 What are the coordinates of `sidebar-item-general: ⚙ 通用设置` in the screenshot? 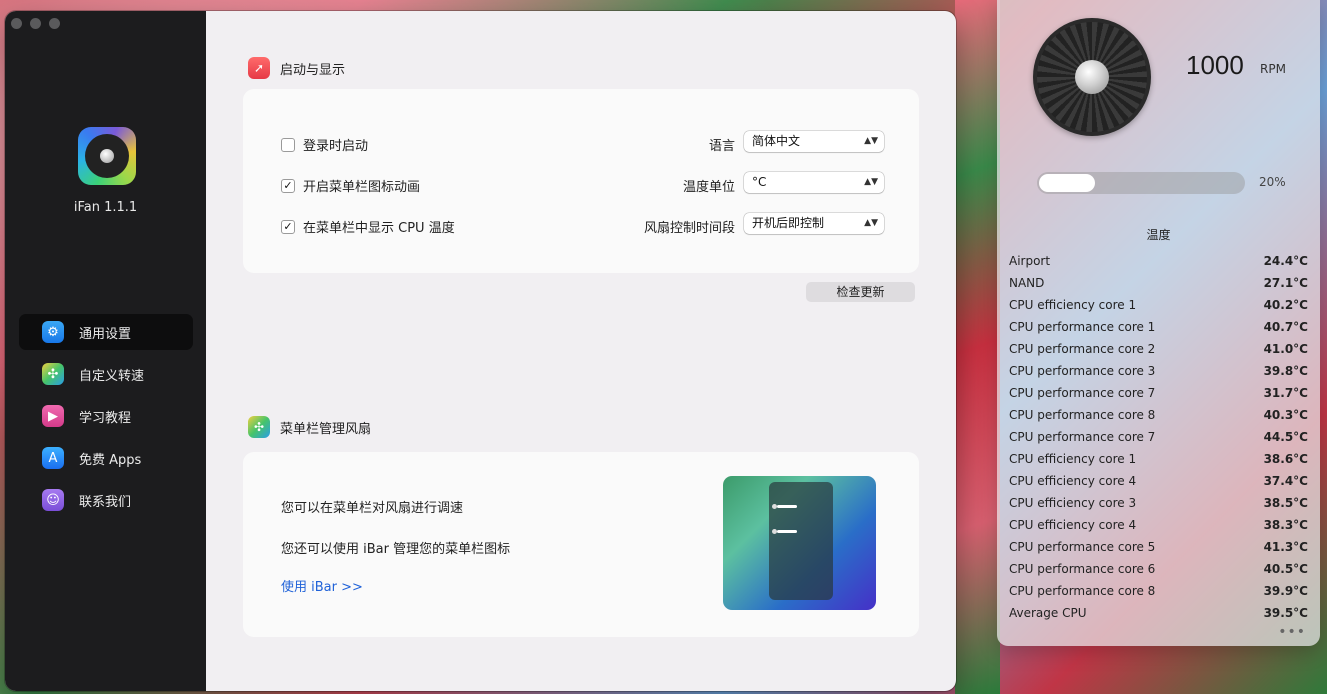 It's located at (106, 332).